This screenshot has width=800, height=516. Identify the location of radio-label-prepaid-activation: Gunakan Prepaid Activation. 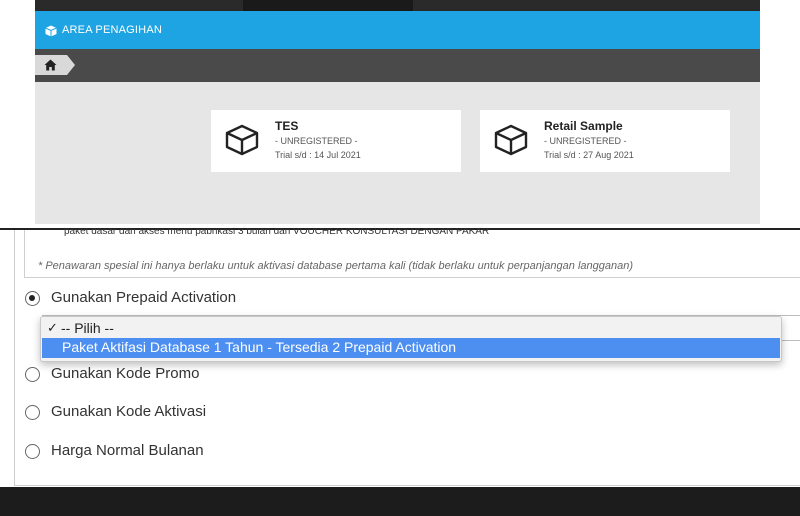
(144, 297).